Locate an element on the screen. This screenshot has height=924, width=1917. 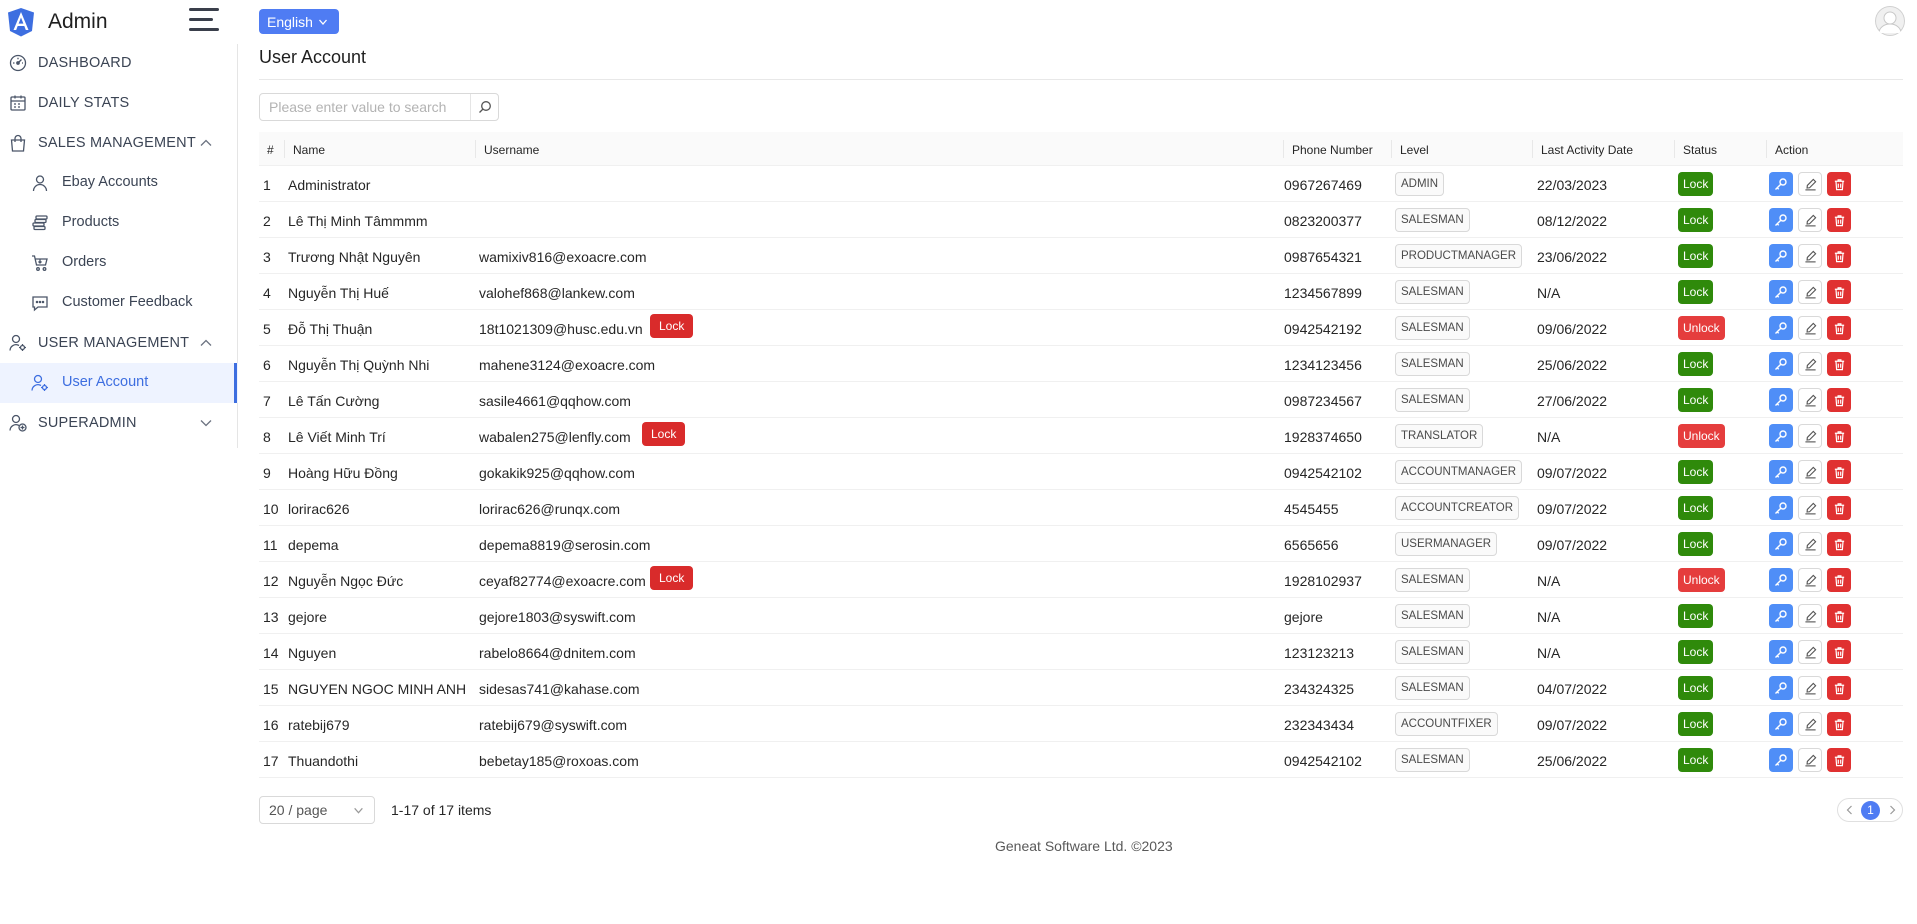
sidebar-item-sales-management: SALES MANAGEMENT is located at coordinates (119, 143).